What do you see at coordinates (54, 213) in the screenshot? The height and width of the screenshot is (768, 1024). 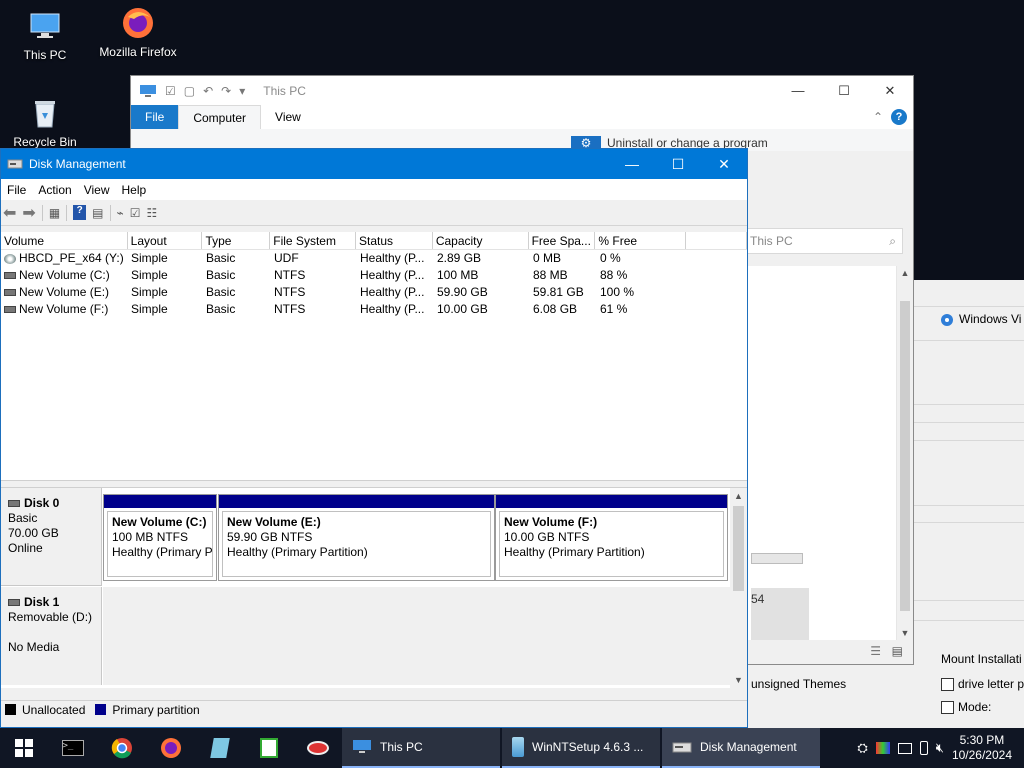 I see `show-tree-icon: ▦` at bounding box center [54, 213].